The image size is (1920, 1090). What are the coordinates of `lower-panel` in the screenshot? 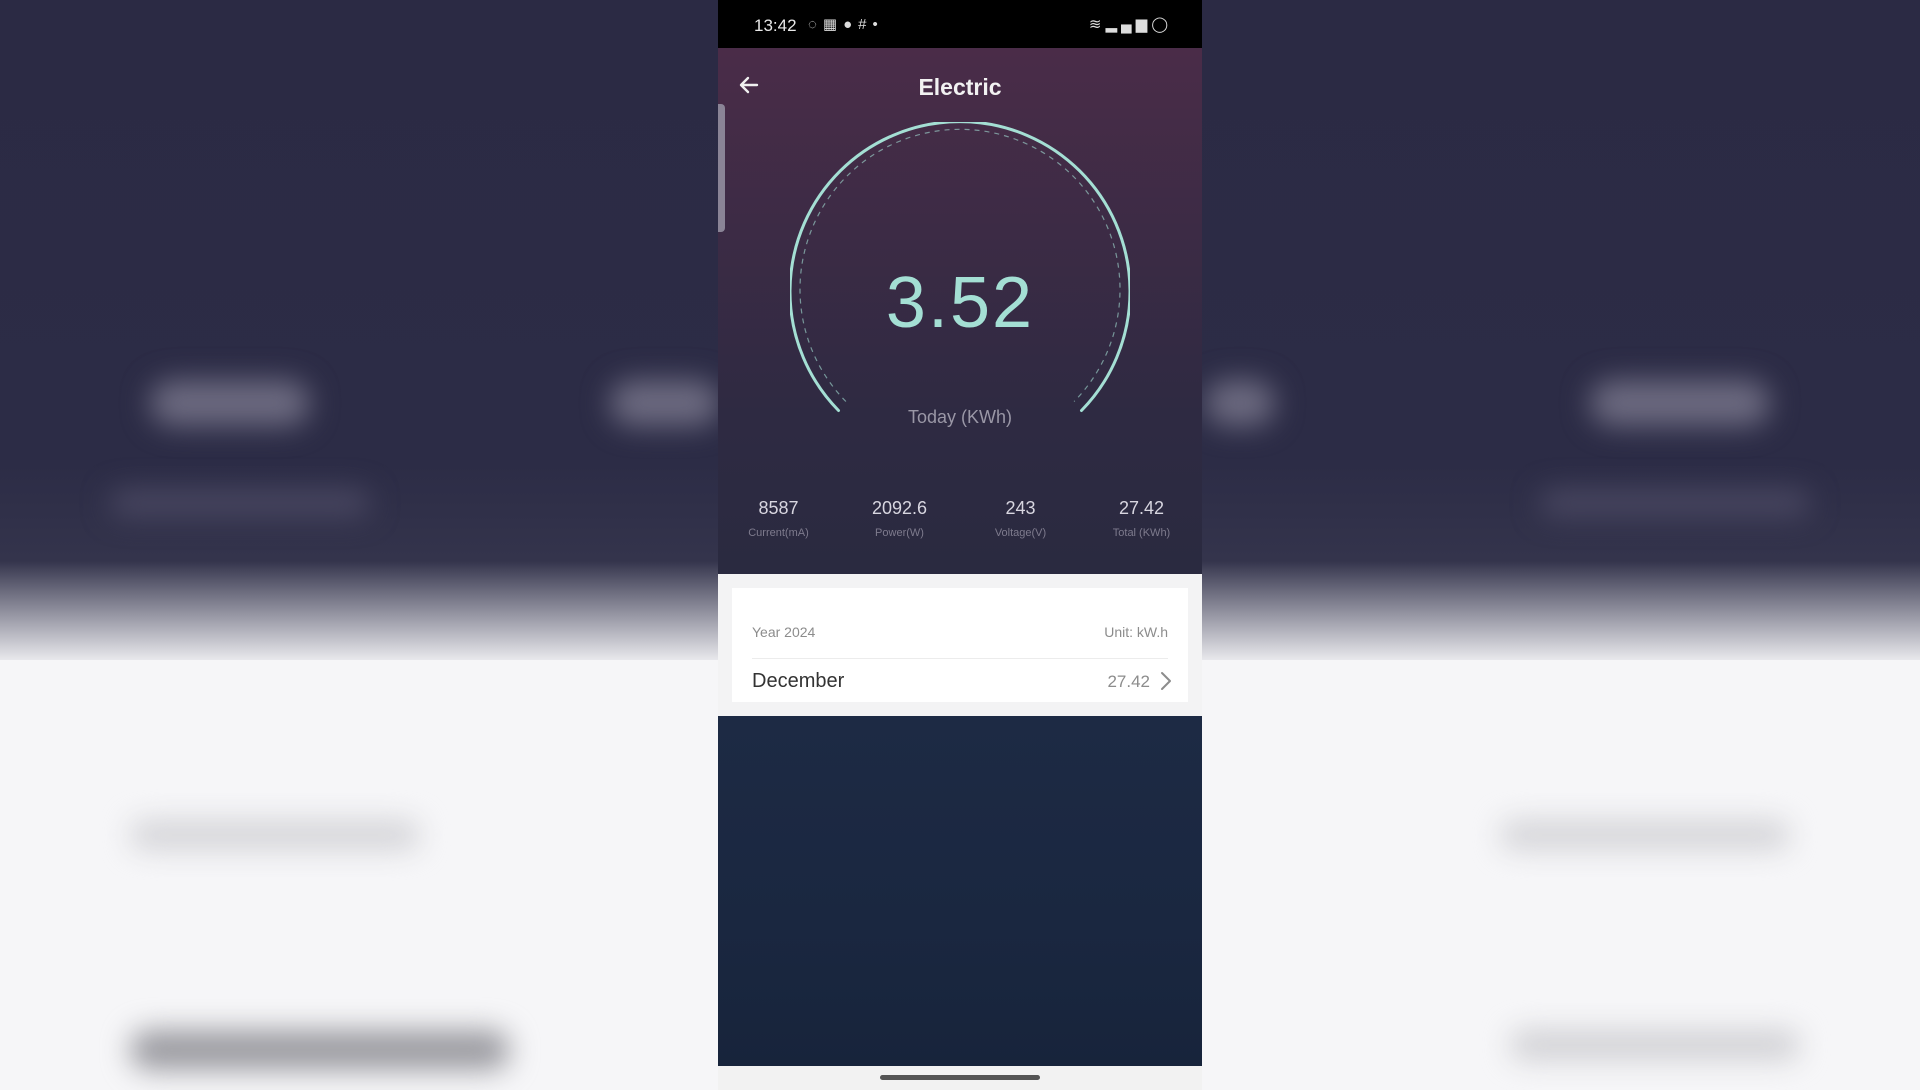 It's located at (960, 891).